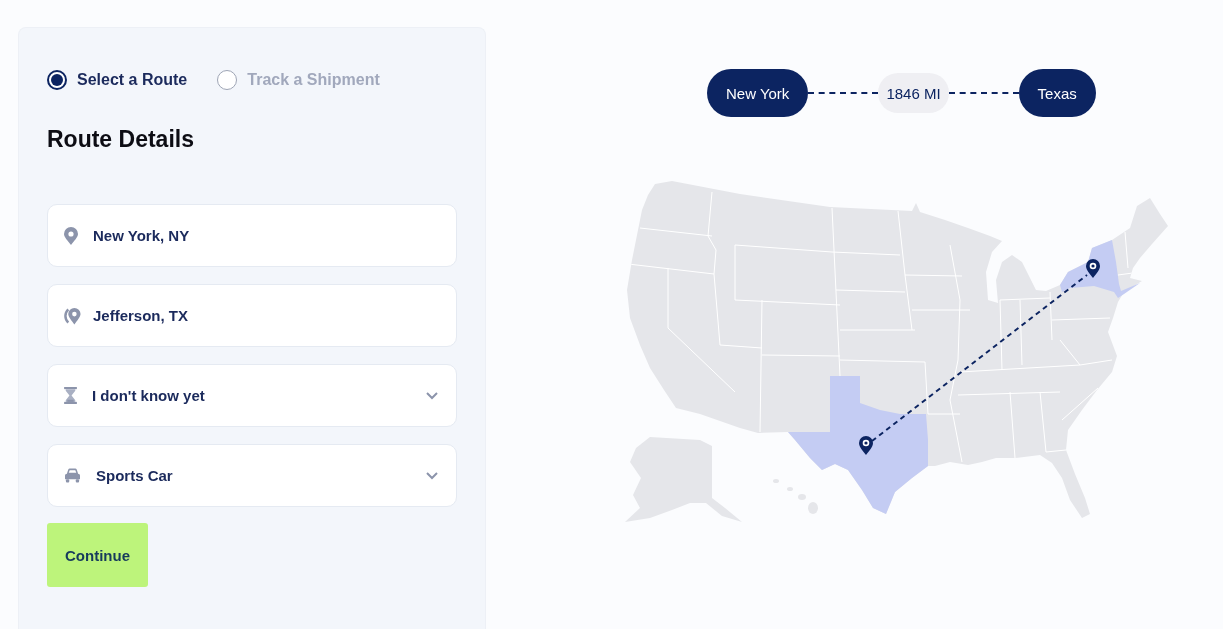 The height and width of the screenshot is (629, 1223). I want to click on dropdown: I don't know yet, so click(252, 395).